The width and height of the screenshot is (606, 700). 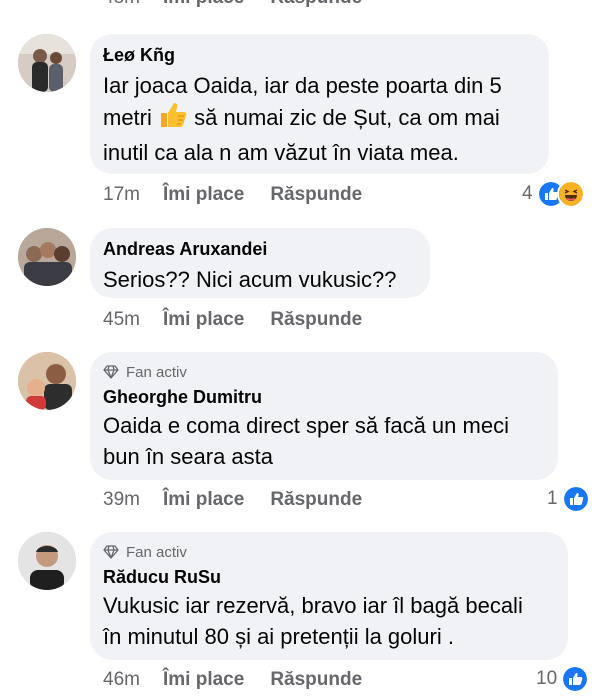 What do you see at coordinates (319, 55) in the screenshot?
I see `comment-author: Łeø Kñg` at bounding box center [319, 55].